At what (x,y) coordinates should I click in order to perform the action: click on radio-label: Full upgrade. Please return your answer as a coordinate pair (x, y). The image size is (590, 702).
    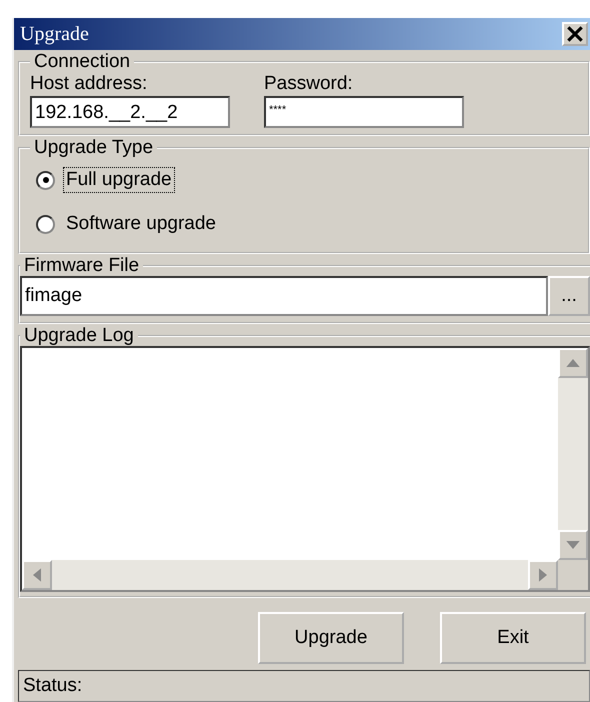
    Looking at the image, I should click on (119, 180).